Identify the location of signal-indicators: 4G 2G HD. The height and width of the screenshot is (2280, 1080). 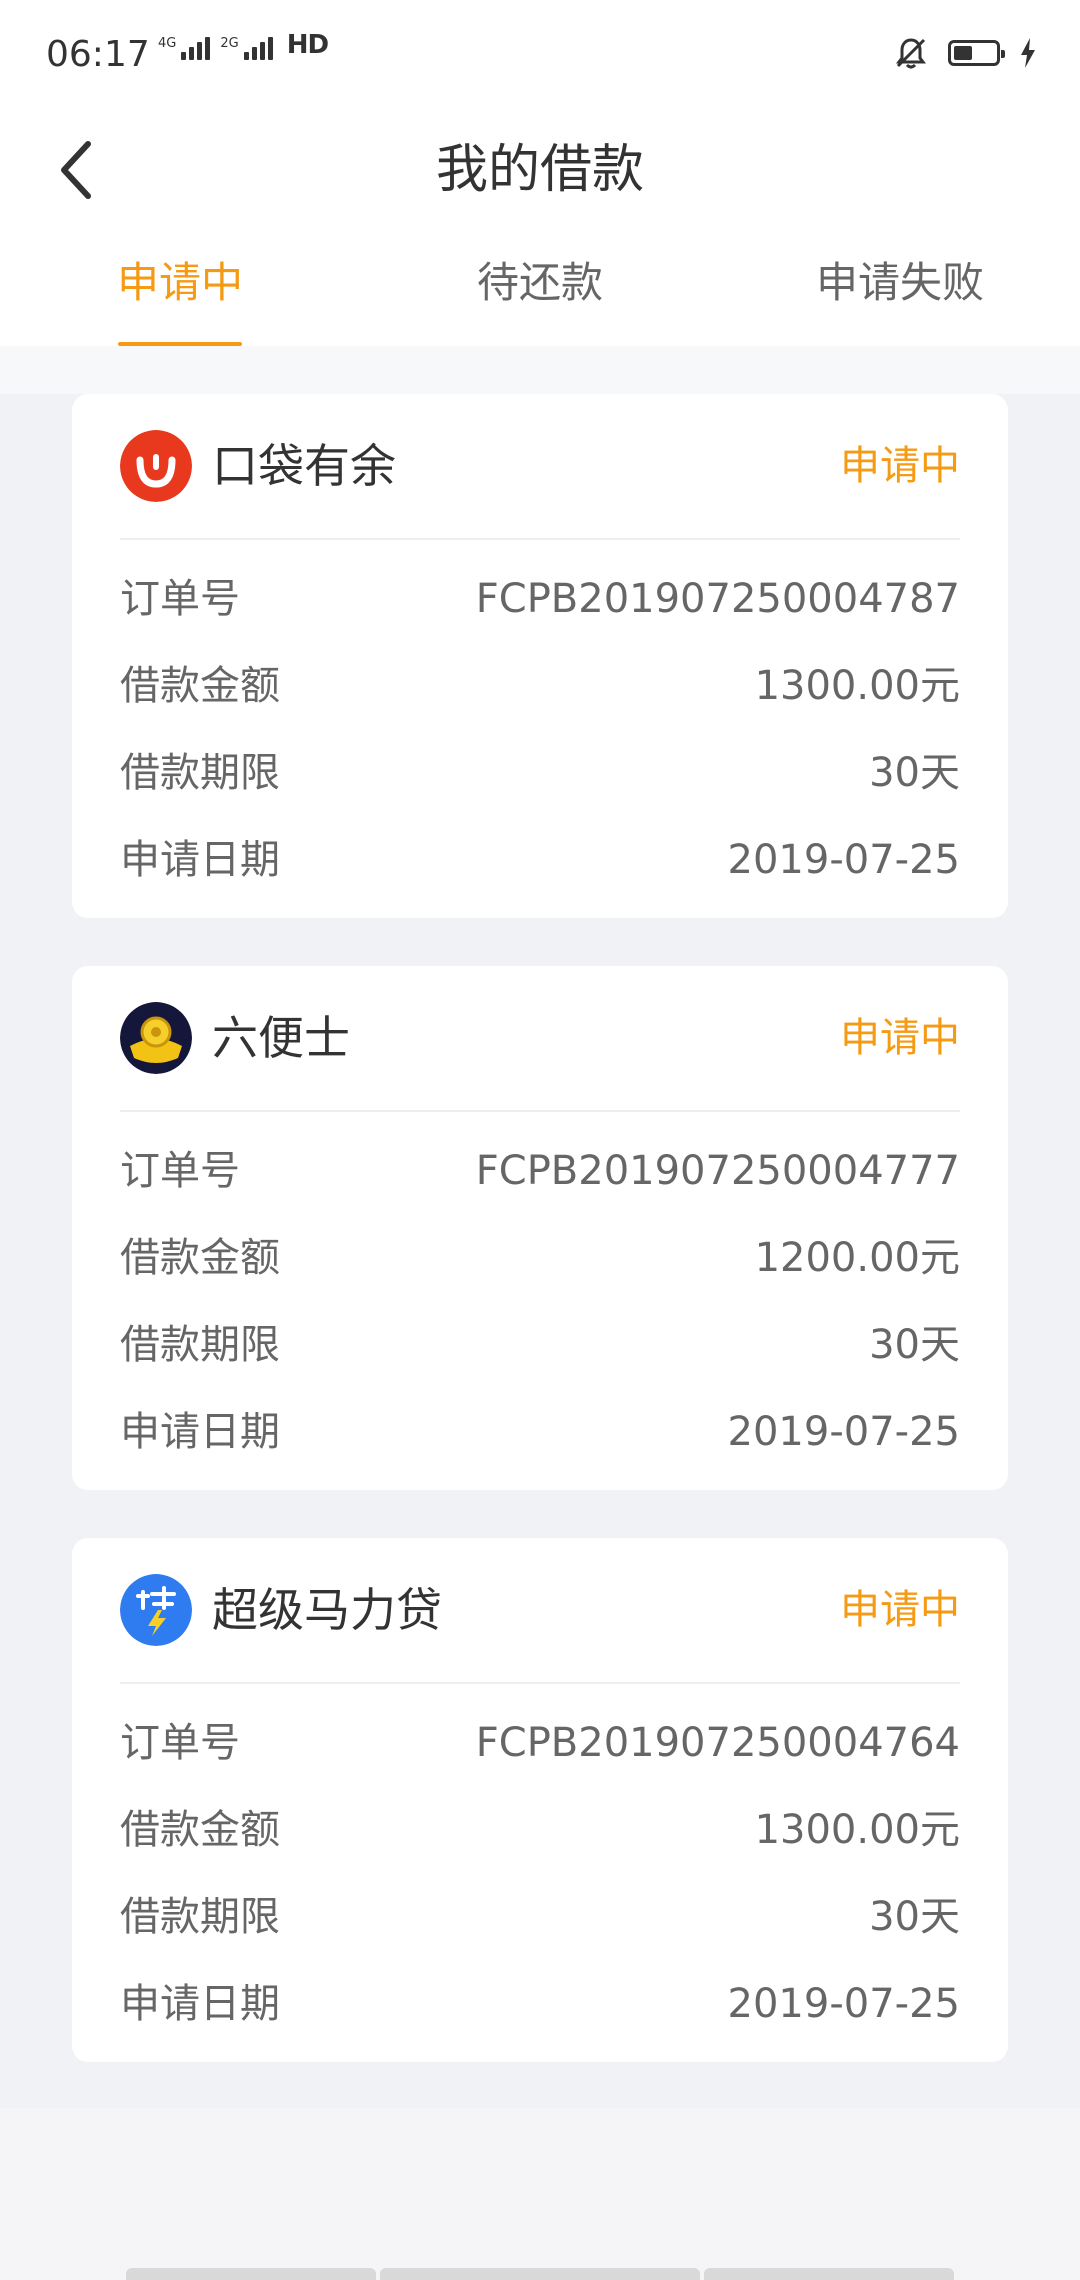
(243, 45).